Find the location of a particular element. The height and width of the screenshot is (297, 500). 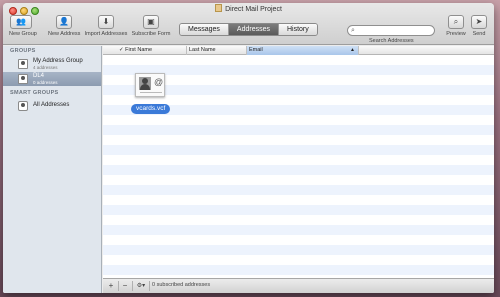

magnifier-icon: ⌕ is located at coordinates (456, 21).